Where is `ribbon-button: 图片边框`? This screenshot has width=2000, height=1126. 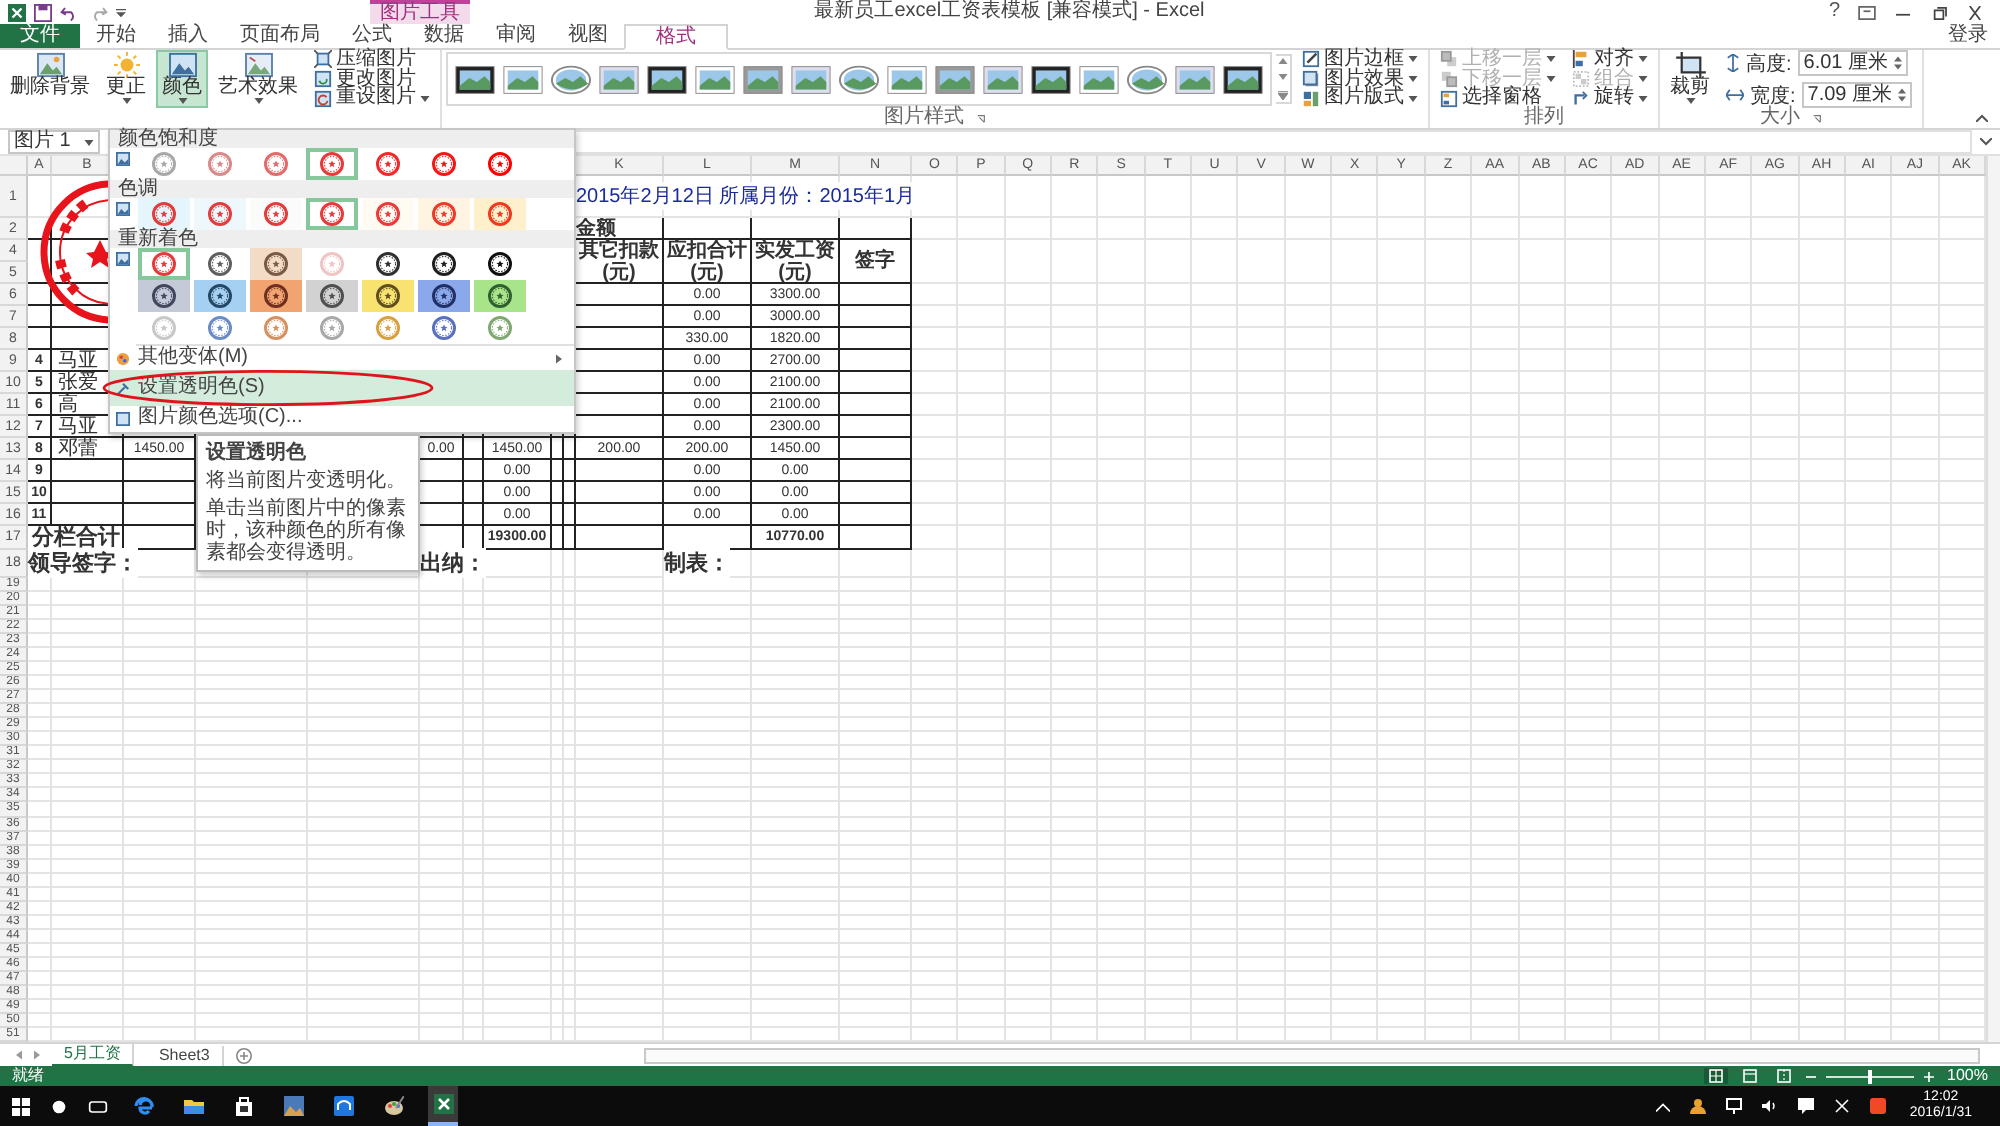
ribbon-button: 图片边框 is located at coordinates (1360, 60).